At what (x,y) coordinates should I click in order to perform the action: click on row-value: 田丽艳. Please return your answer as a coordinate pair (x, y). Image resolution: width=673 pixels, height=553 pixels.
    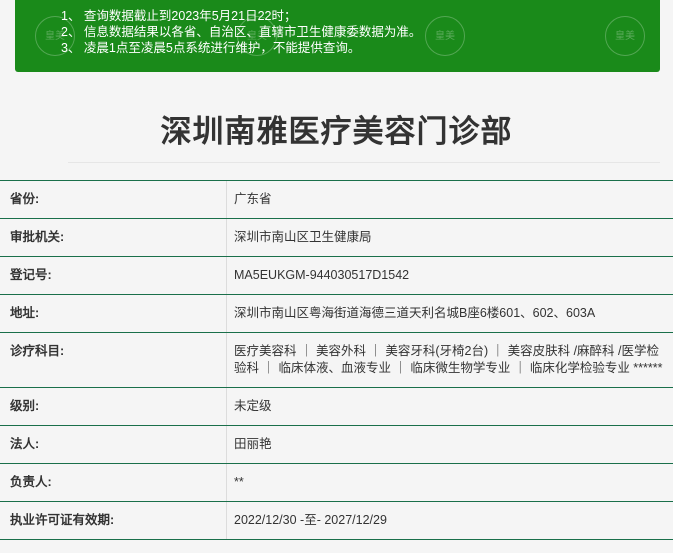
    Looking at the image, I should click on (253, 444).